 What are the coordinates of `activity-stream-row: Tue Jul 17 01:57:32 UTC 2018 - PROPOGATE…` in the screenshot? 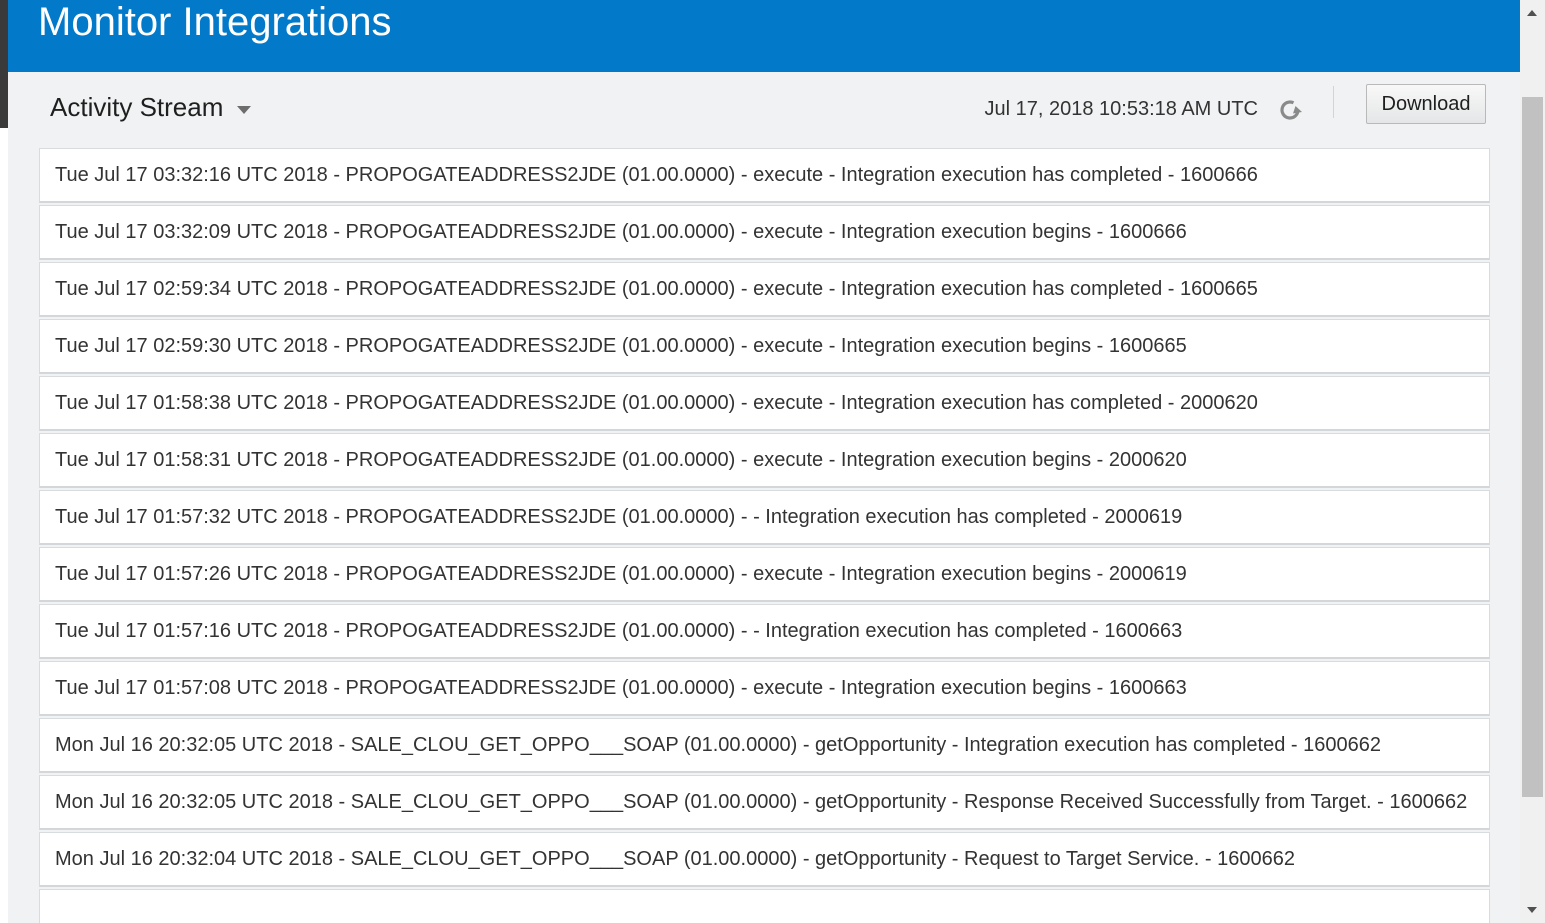 It's located at (764, 517).